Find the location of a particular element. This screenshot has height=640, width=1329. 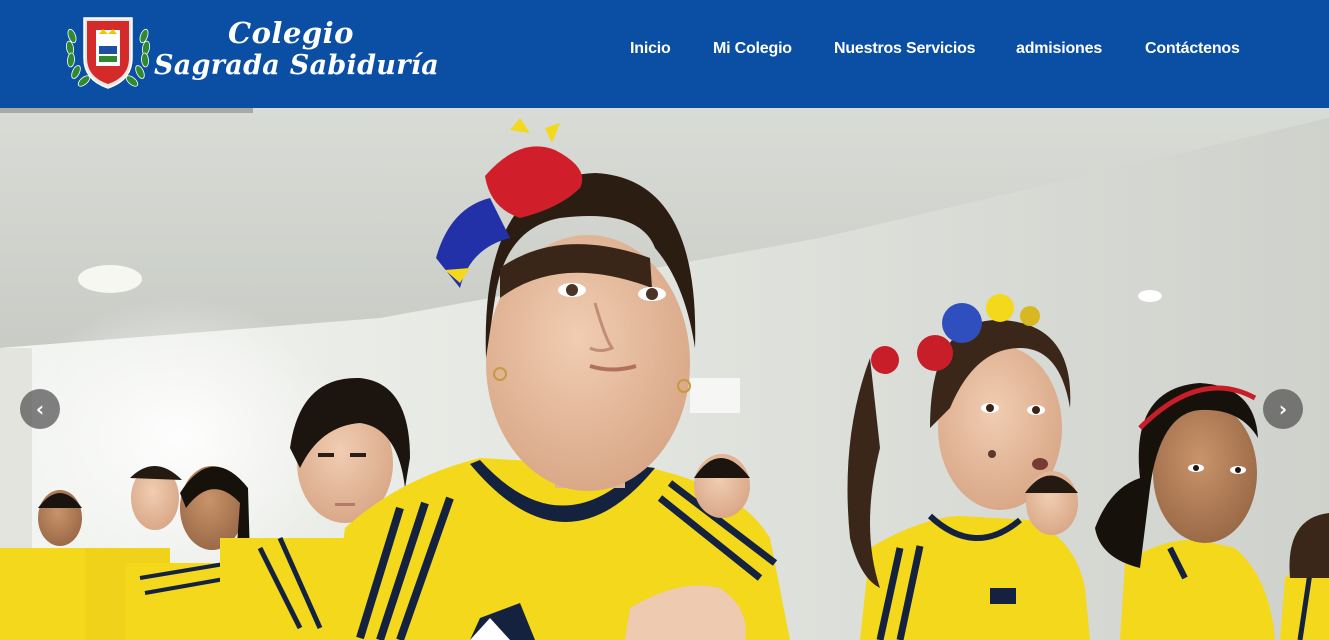

slider-next-button: › is located at coordinates (1283, 409).